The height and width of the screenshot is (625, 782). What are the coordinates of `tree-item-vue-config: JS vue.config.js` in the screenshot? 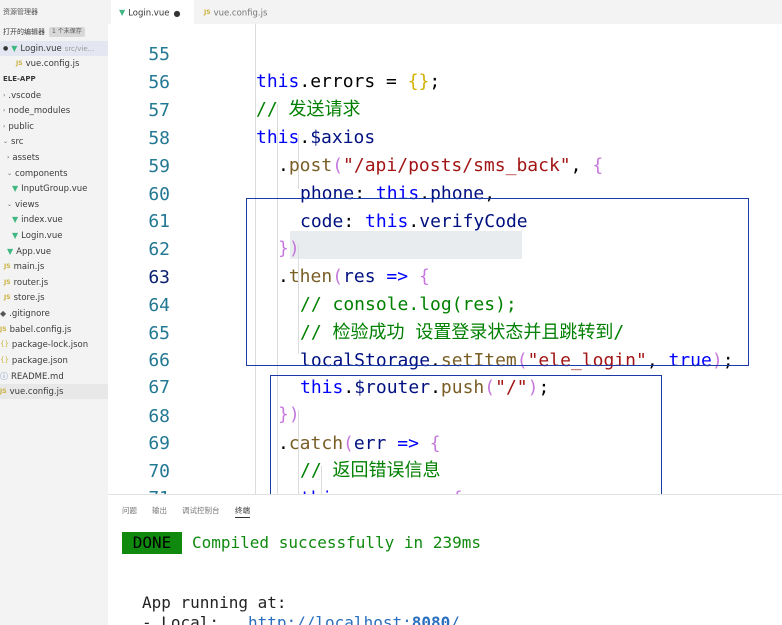 It's located at (54, 391).